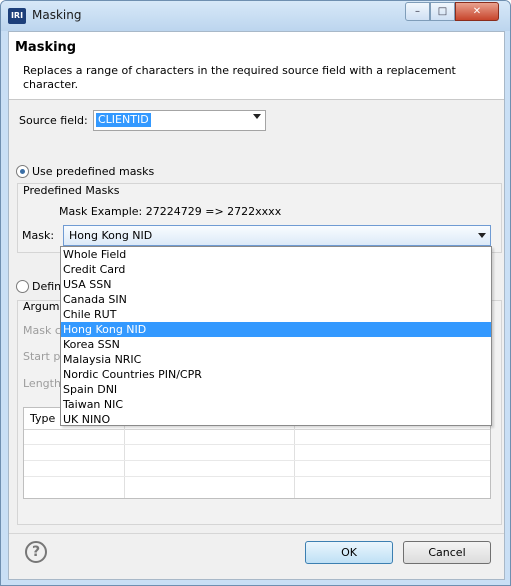 The width and height of the screenshot is (511, 586). What do you see at coordinates (276, 254) in the screenshot?
I see `mask-option-whole-field: Whole Field` at bounding box center [276, 254].